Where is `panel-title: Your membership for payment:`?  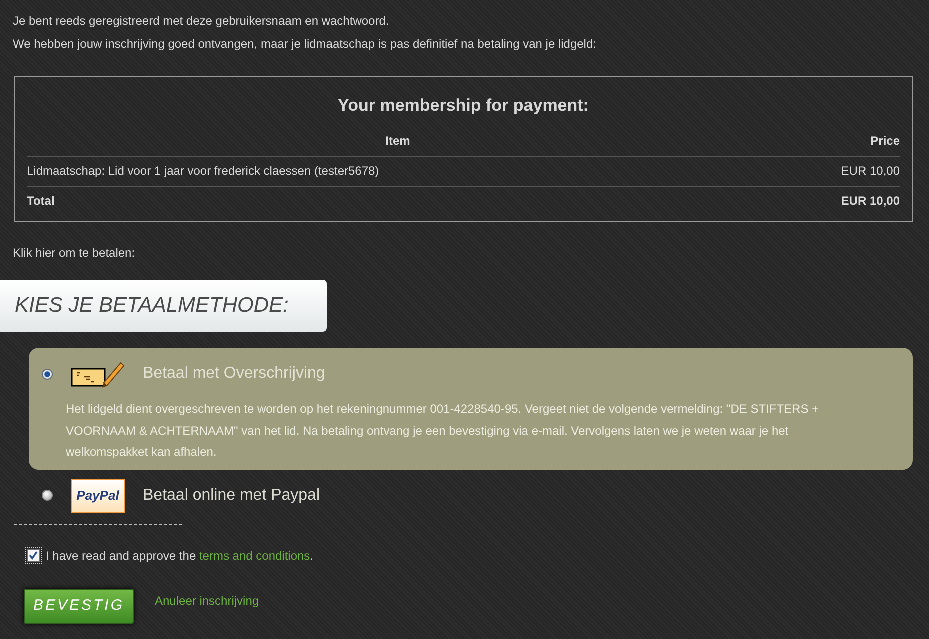 panel-title: Your membership for payment: is located at coordinates (463, 106).